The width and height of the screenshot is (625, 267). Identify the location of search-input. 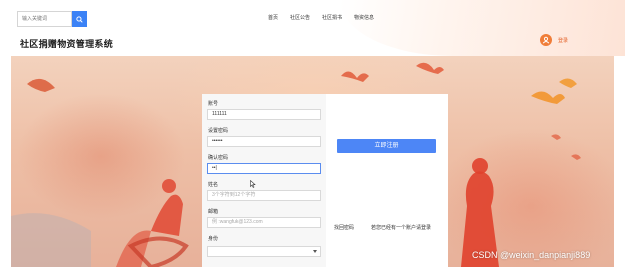
(44, 19).